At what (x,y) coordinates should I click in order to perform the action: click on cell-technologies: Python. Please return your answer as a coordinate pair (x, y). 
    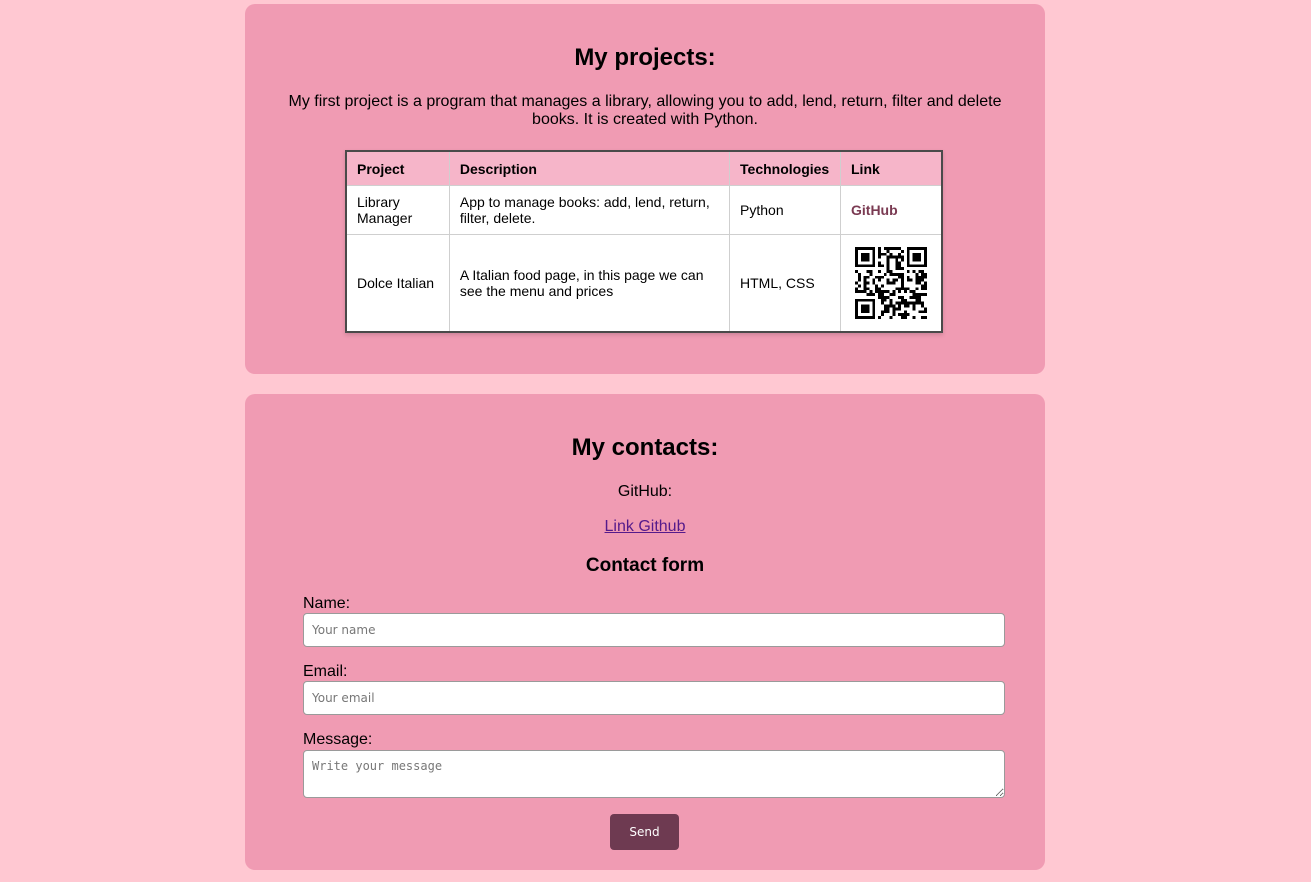
    Looking at the image, I should click on (785, 210).